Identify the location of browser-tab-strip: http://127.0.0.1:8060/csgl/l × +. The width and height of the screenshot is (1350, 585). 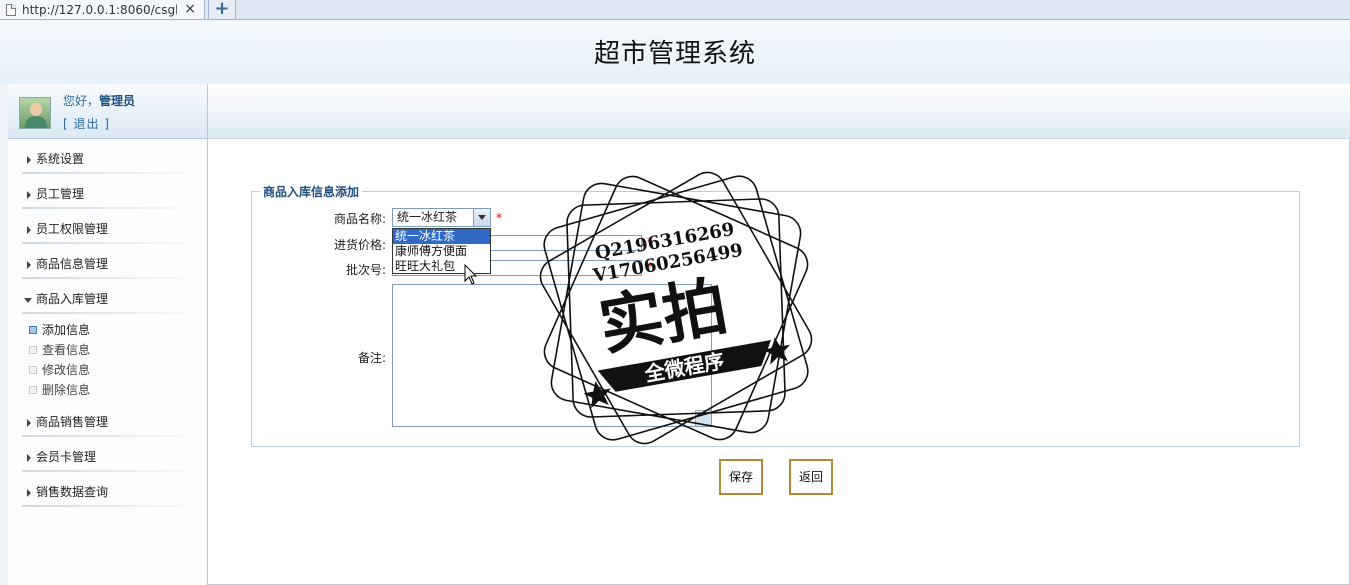
(675, 10).